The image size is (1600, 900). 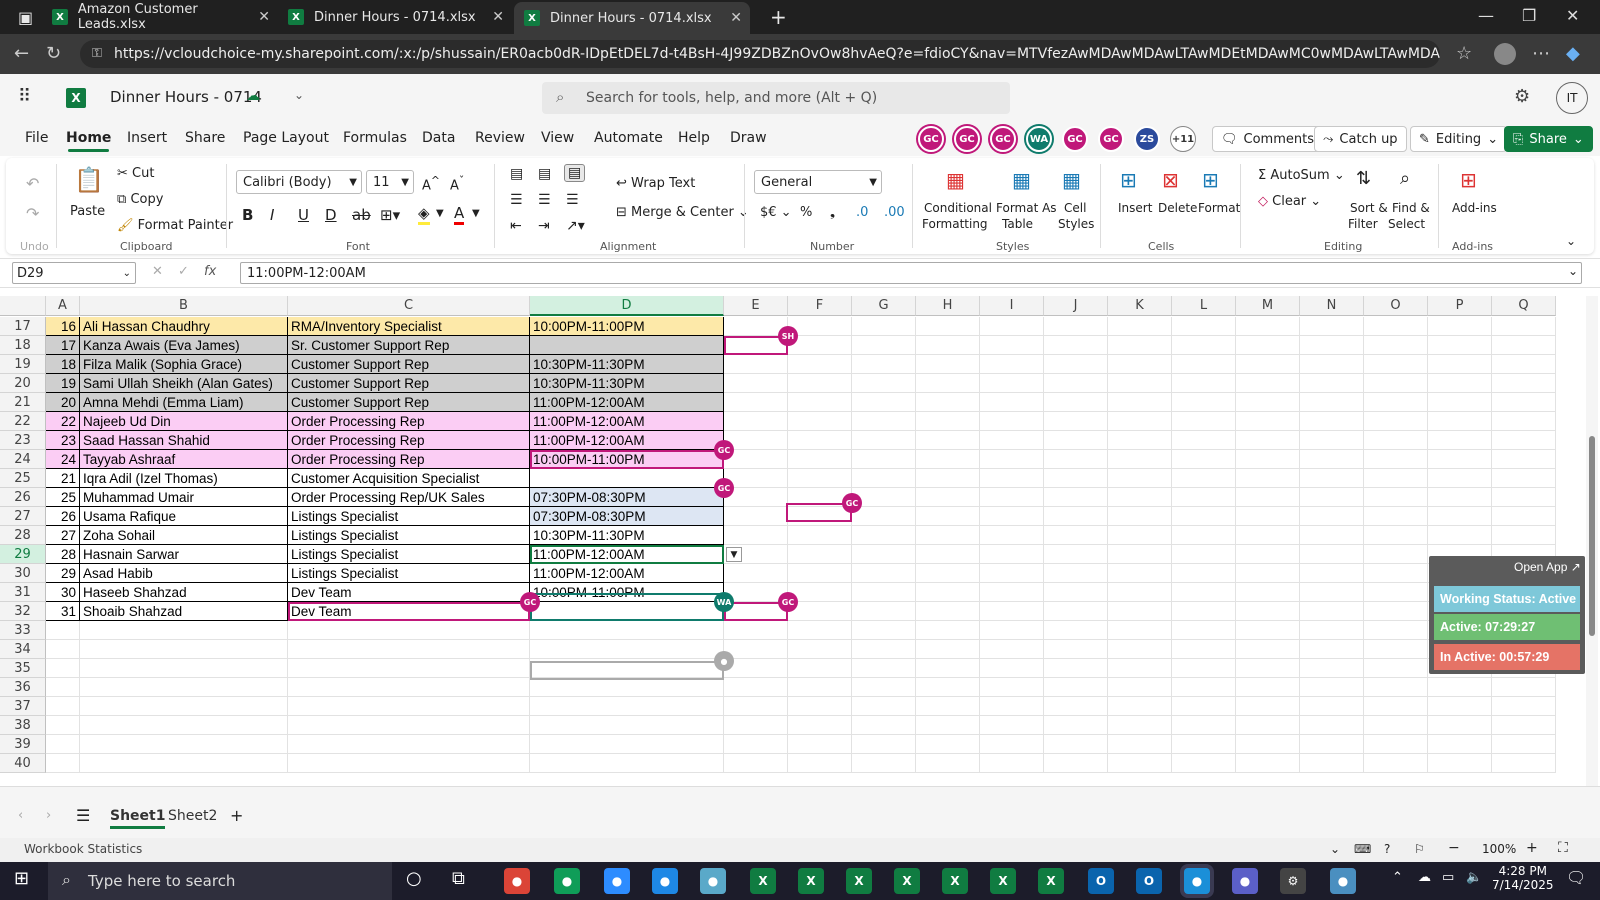 What do you see at coordinates (1505, 54) in the screenshot?
I see `profile-icon` at bounding box center [1505, 54].